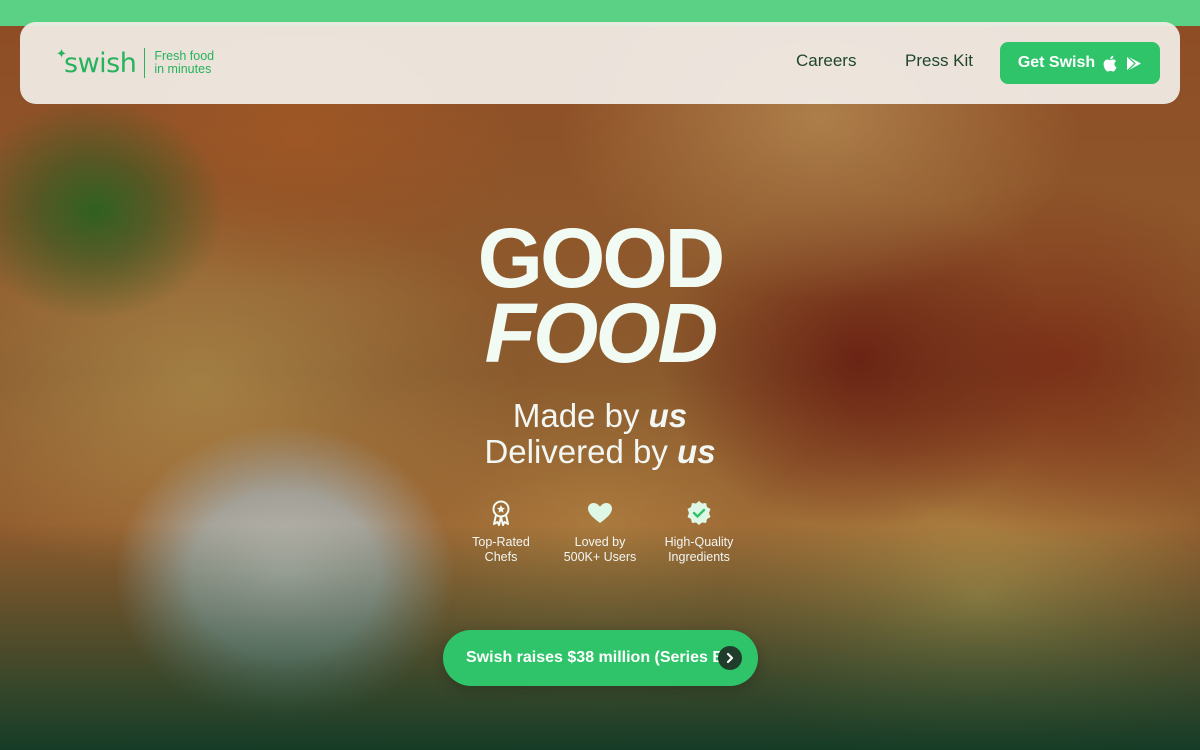 The height and width of the screenshot is (750, 1200). What do you see at coordinates (145, 63) in the screenshot?
I see `logo-divider` at bounding box center [145, 63].